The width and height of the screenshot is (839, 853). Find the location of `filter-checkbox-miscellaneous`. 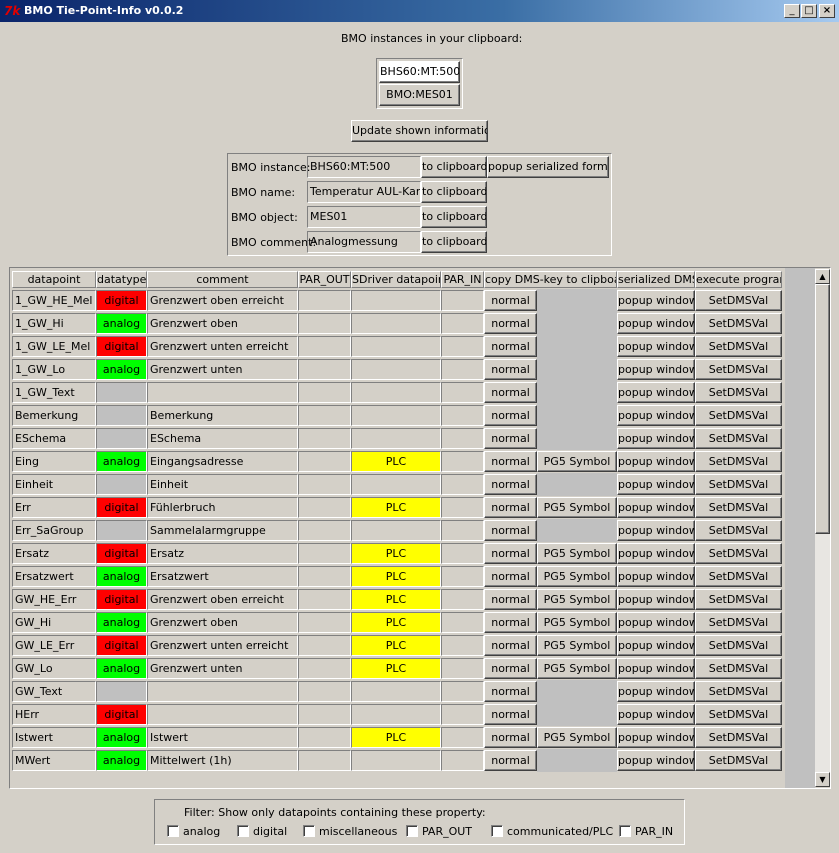

filter-checkbox-miscellaneous is located at coordinates (309, 831).